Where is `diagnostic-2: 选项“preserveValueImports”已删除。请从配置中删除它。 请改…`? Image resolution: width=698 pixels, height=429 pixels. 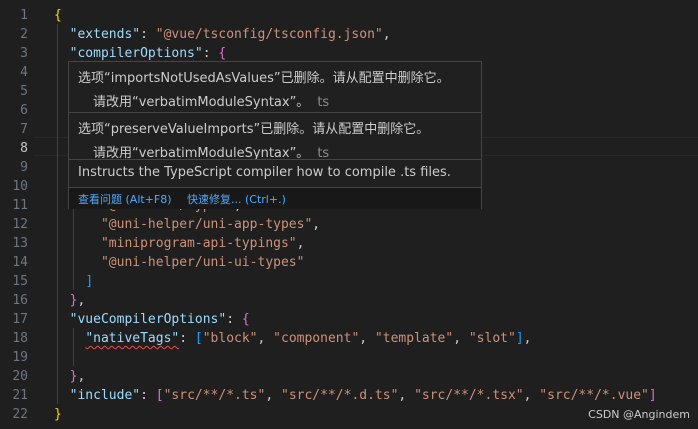
diagnostic-2: 选项“preserveValueImports”已删除。请从配置中删除它。 请改… is located at coordinates (275, 138).